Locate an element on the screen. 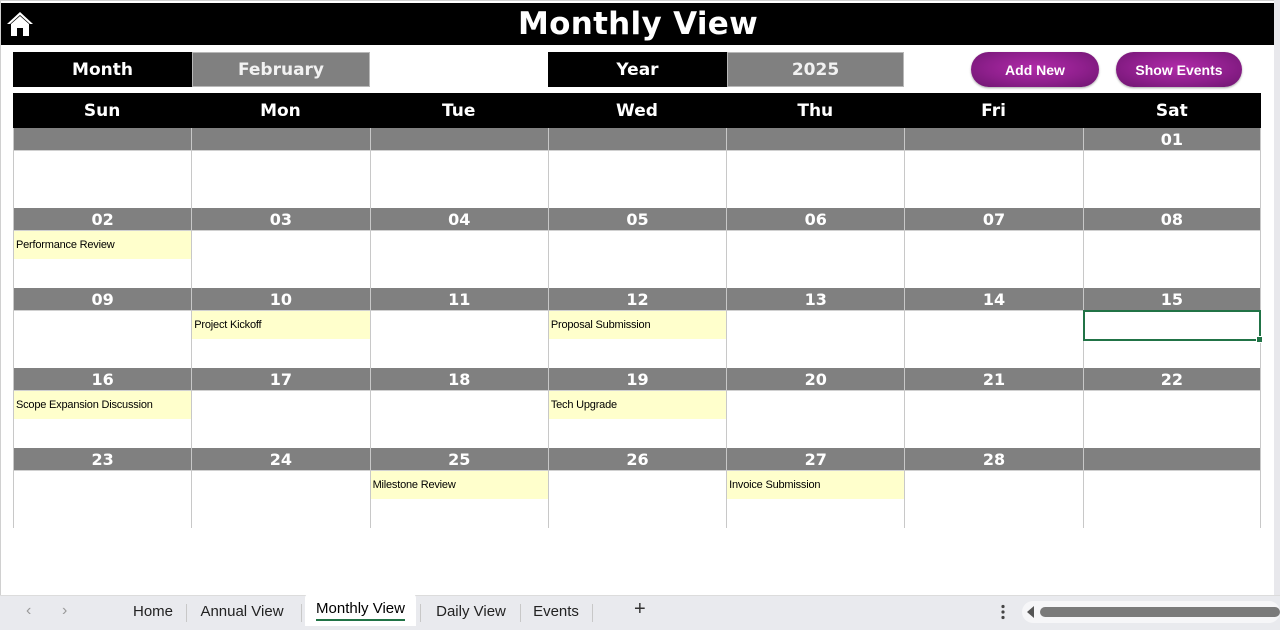 The image size is (1280, 630). day-cell: 07 is located at coordinates (993, 248).